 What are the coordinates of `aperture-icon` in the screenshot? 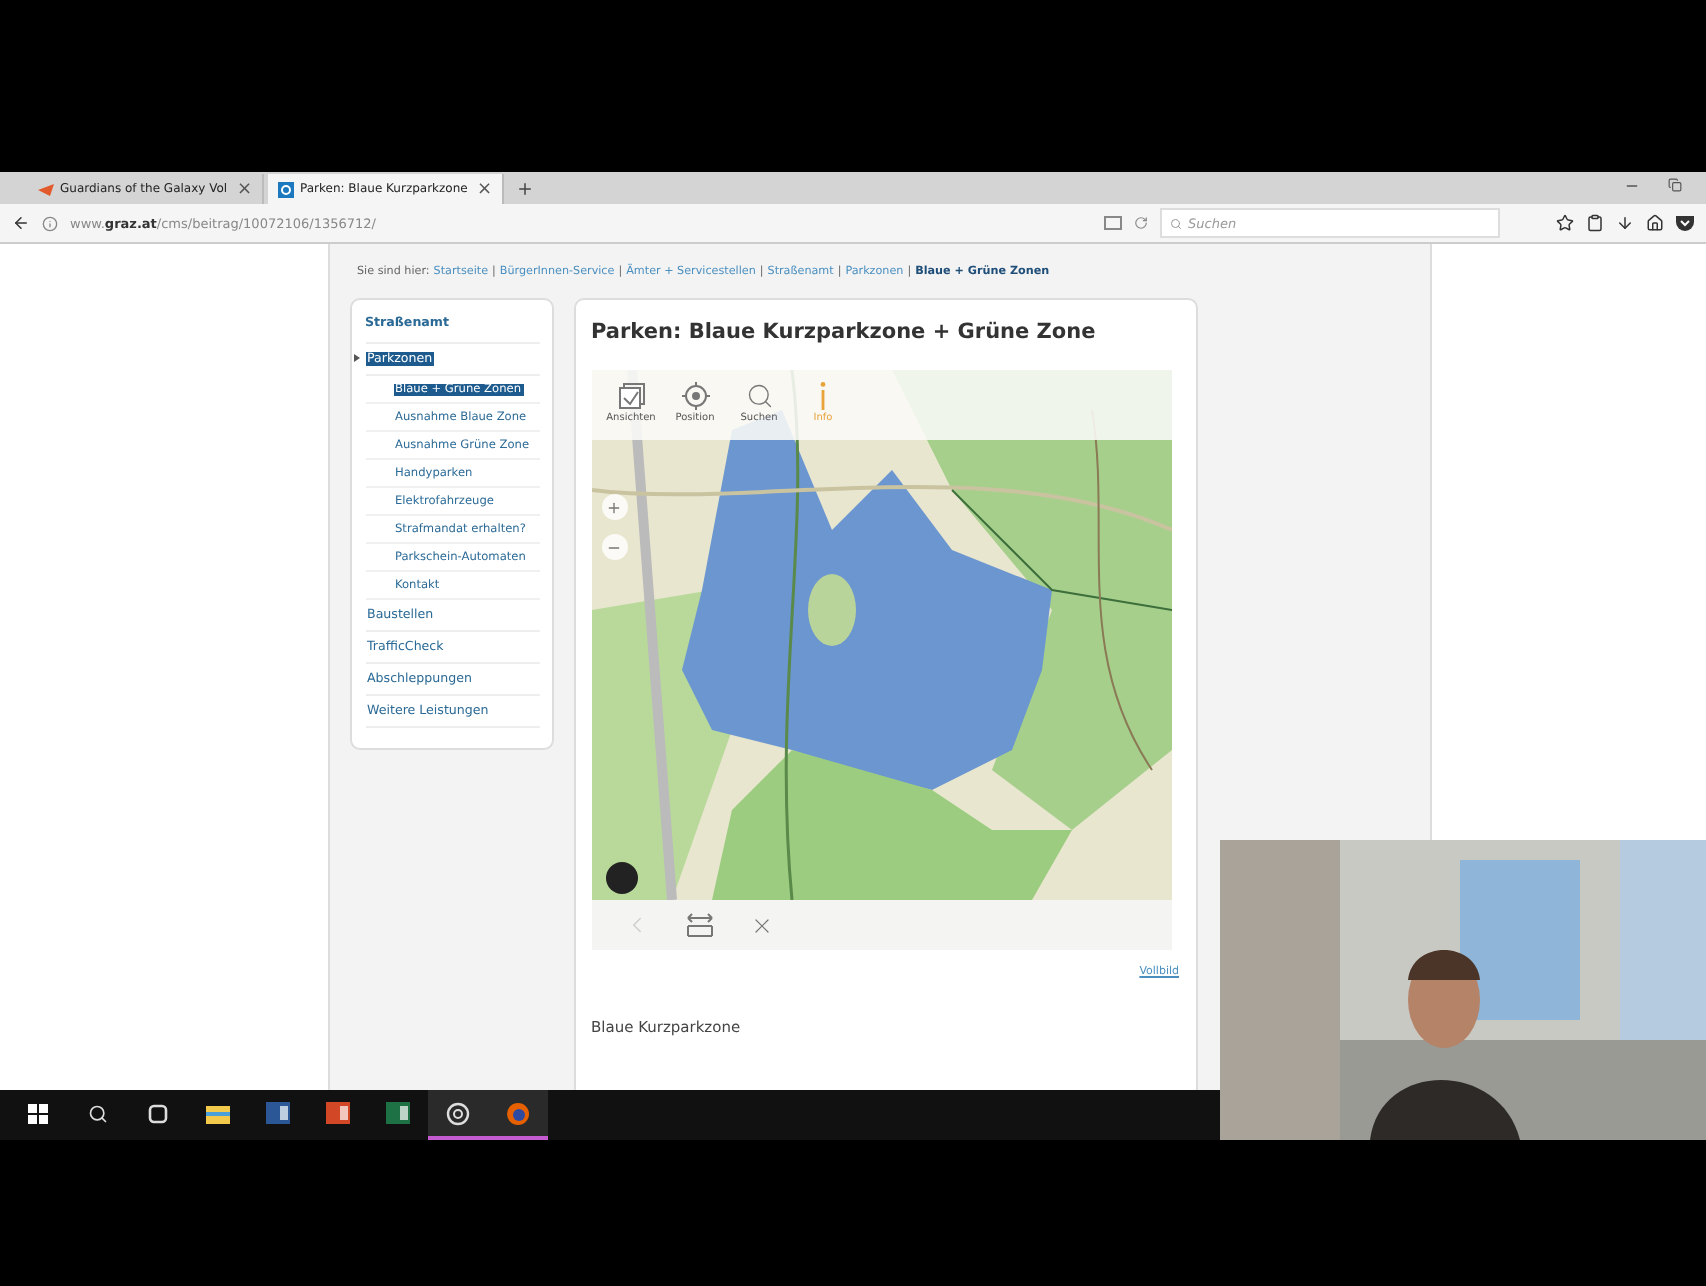 It's located at (458, 1113).